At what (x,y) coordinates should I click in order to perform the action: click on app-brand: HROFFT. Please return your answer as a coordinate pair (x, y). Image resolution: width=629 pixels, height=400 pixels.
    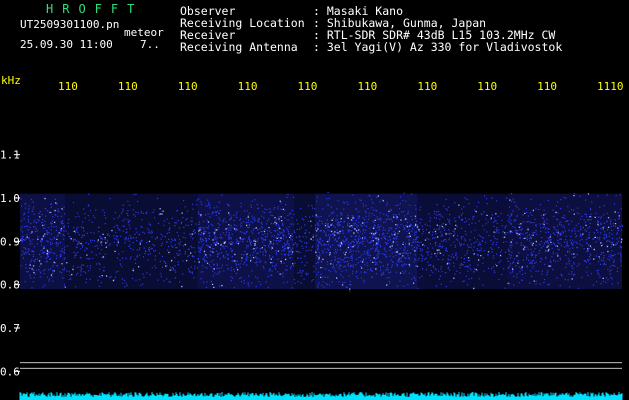
    Looking at the image, I should click on (95, 9).